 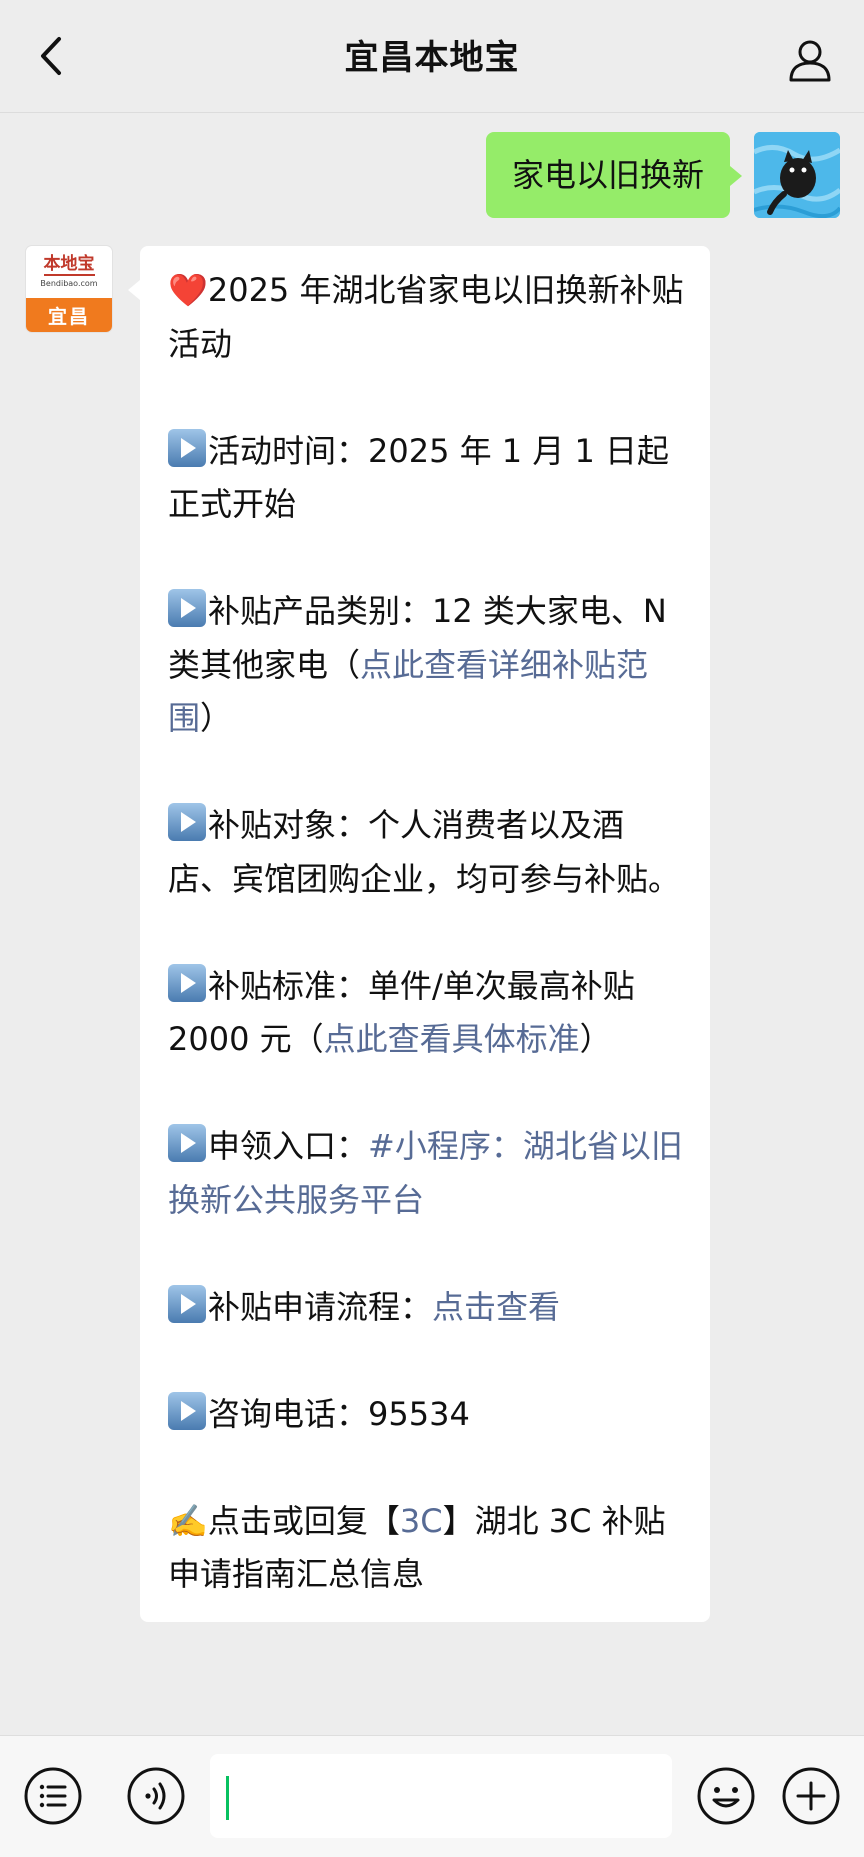 I want to click on plus-icon, so click(x=811, y=1796).